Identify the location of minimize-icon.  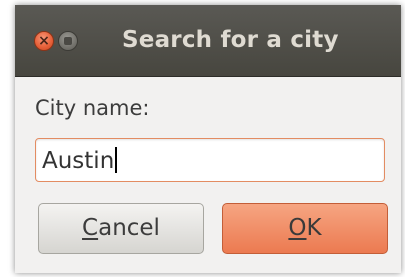
(68, 41).